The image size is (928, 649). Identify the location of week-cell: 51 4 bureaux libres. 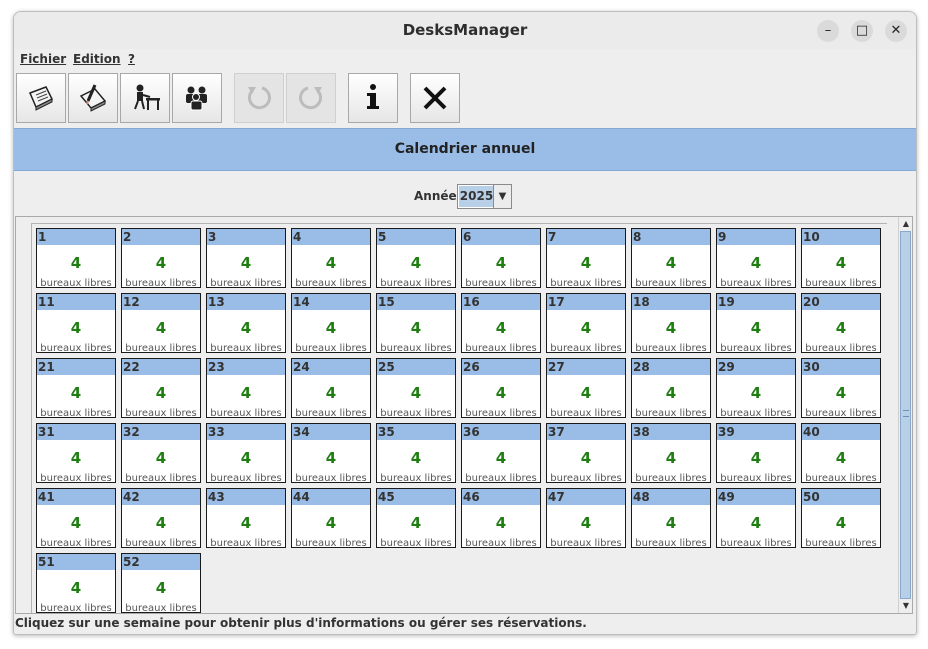
(76, 583).